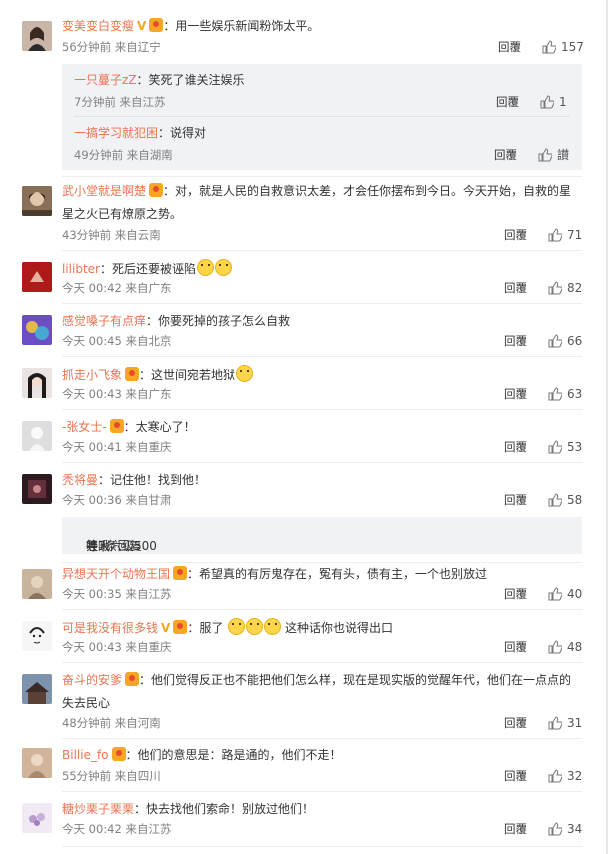  What do you see at coordinates (111, 723) in the screenshot?
I see `comment-meta: 48分钟前 来自河南` at bounding box center [111, 723].